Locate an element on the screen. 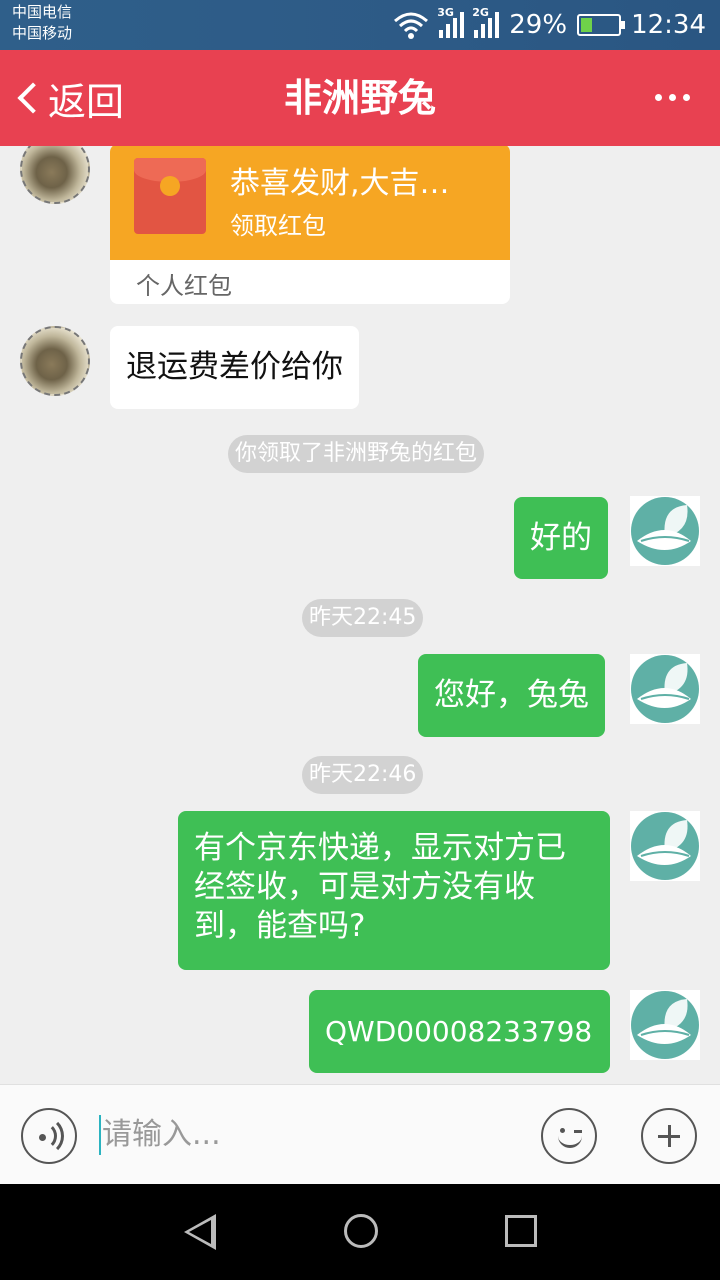  carrier-2: 中国移动 is located at coordinates (42, 33).